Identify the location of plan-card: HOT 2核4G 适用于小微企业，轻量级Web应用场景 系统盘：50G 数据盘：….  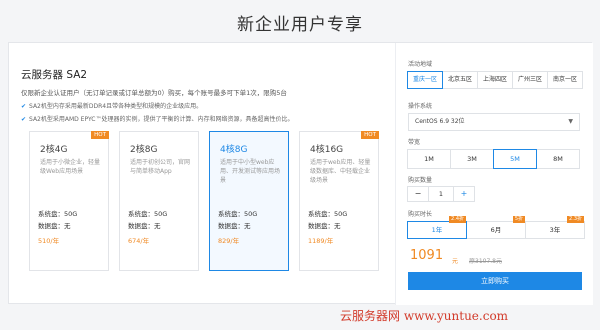
(69, 201).